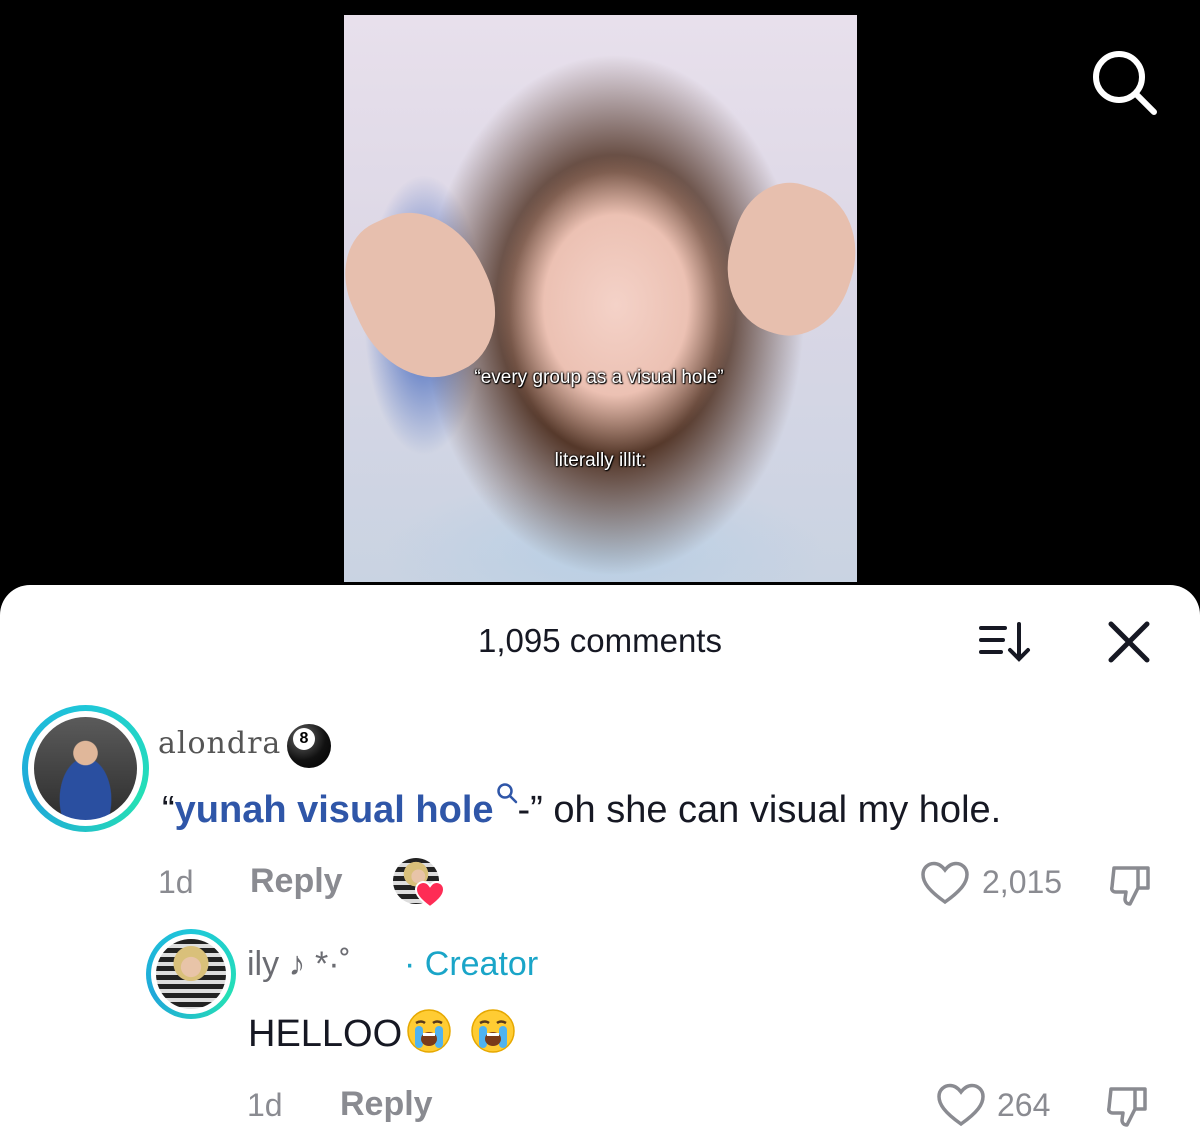 The height and width of the screenshot is (1145, 1200). I want to click on comment-text-rest: -” oh she can visual my hole., so click(759, 810).